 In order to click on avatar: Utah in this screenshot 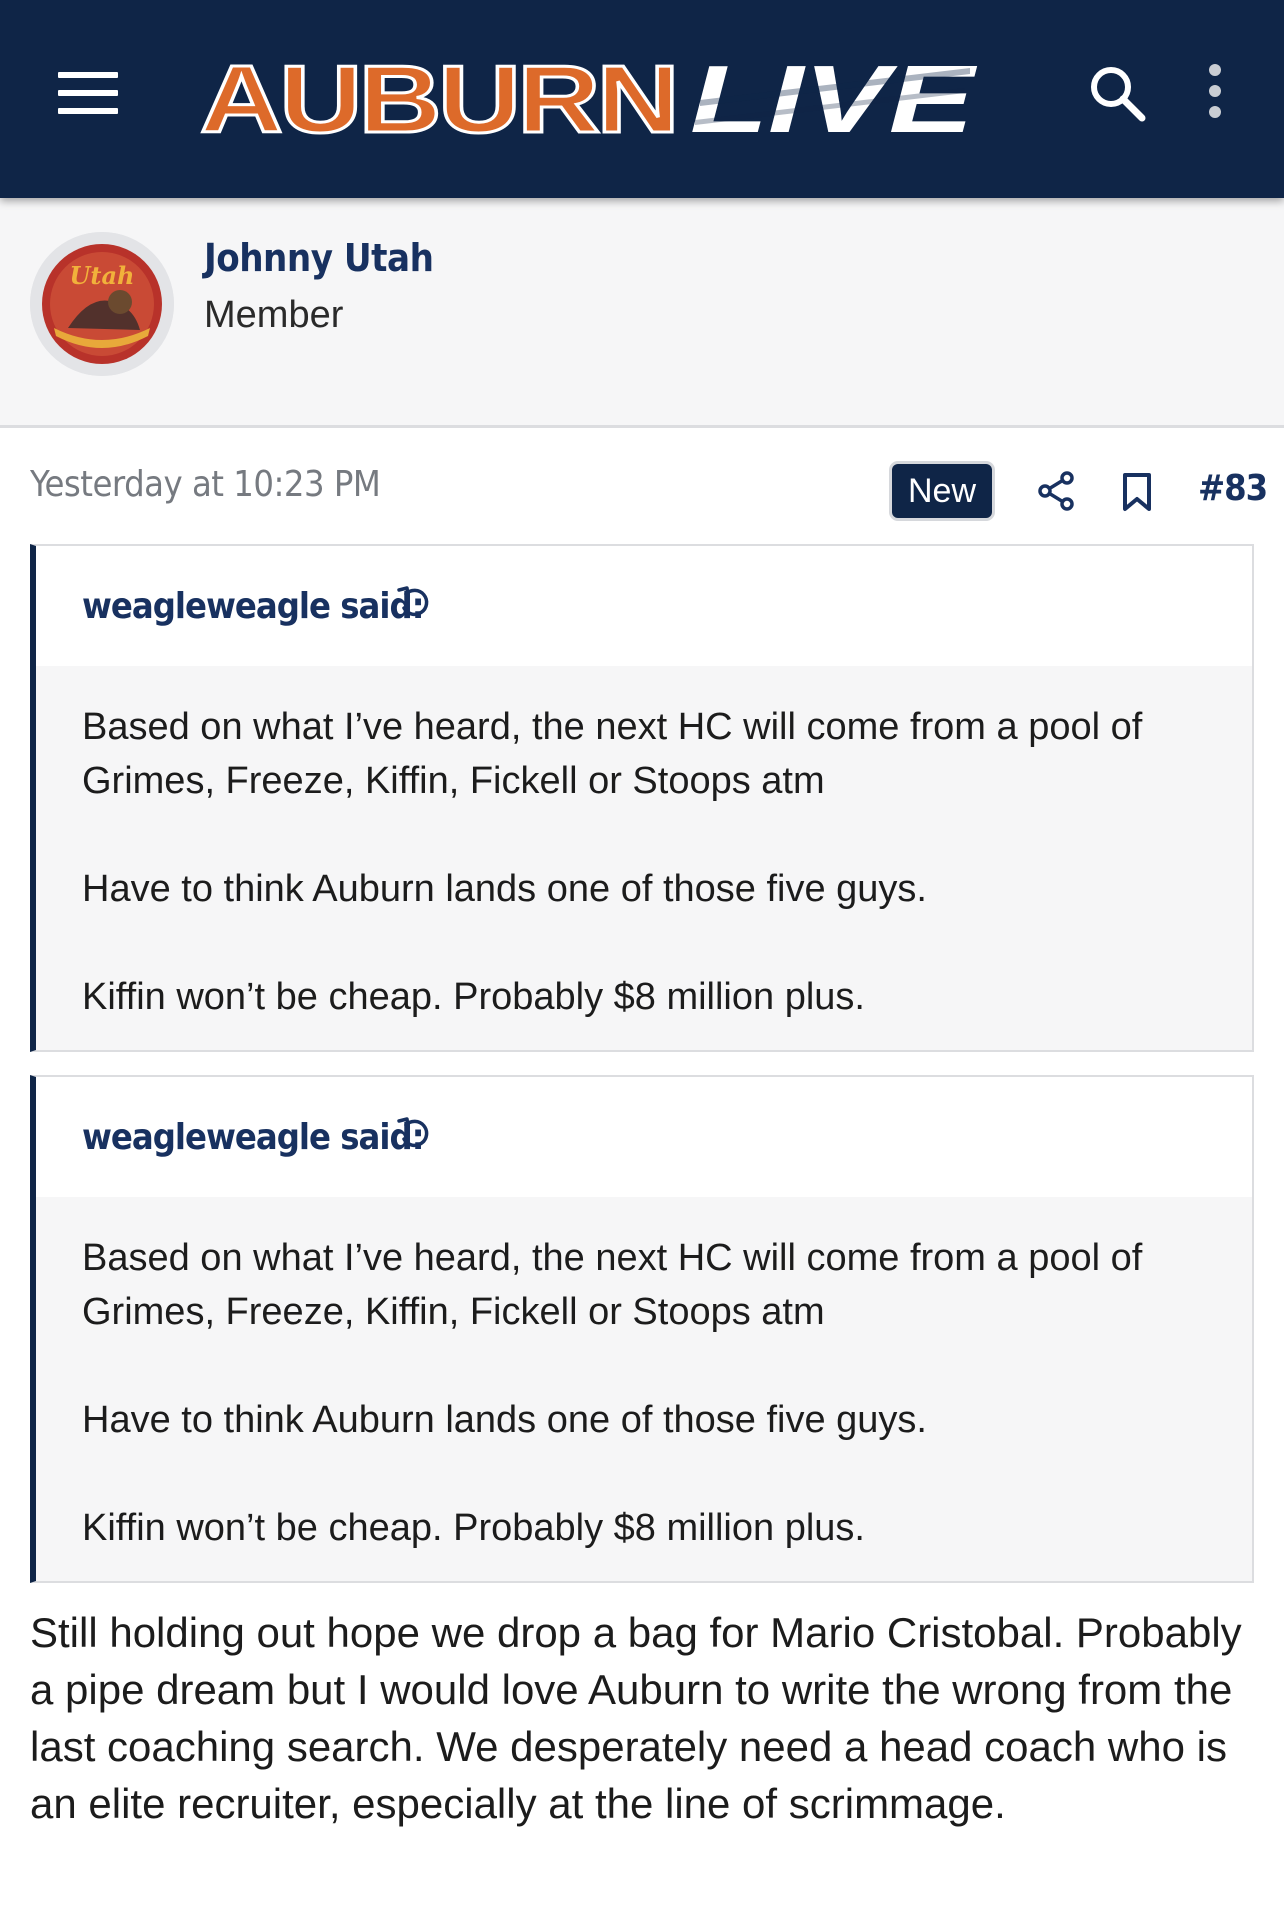, I will do `click(102, 304)`.